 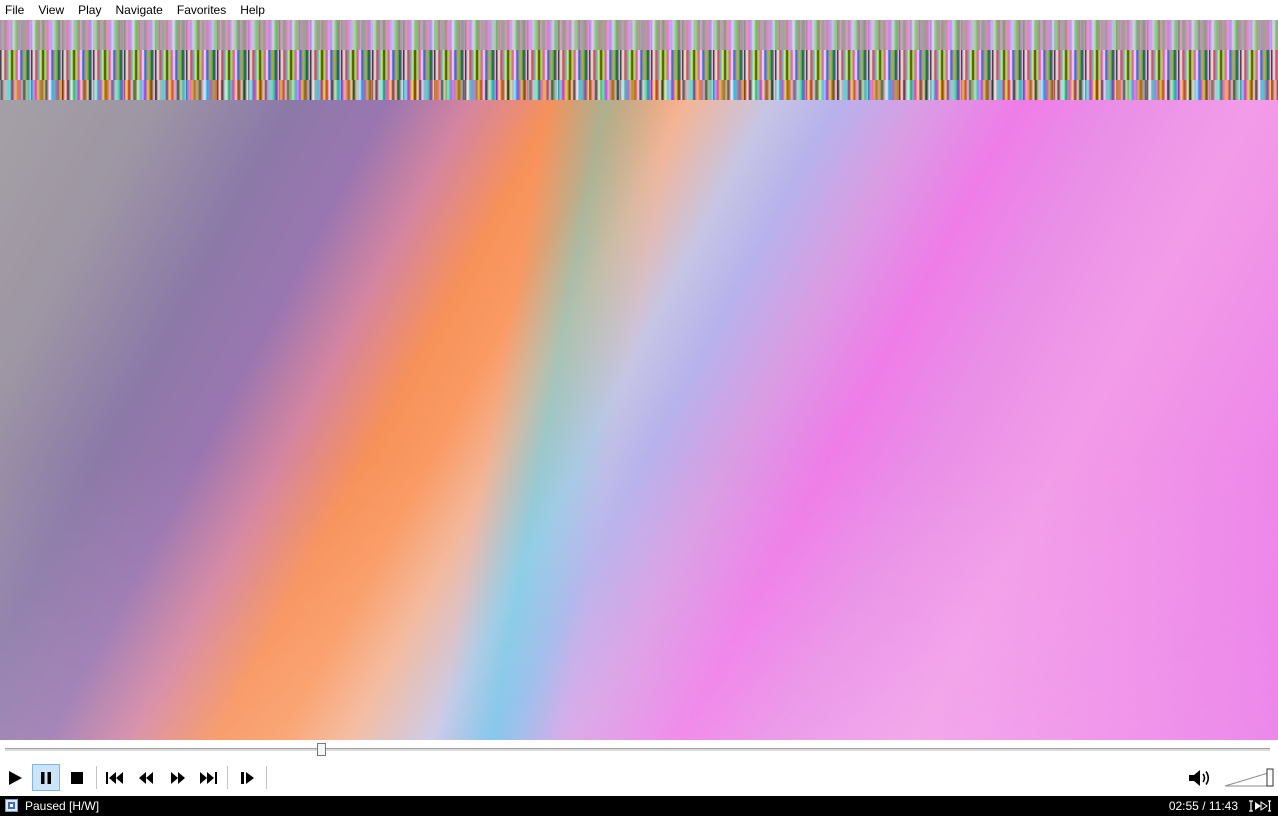 What do you see at coordinates (321, 749) in the screenshot?
I see `seek-thumb` at bounding box center [321, 749].